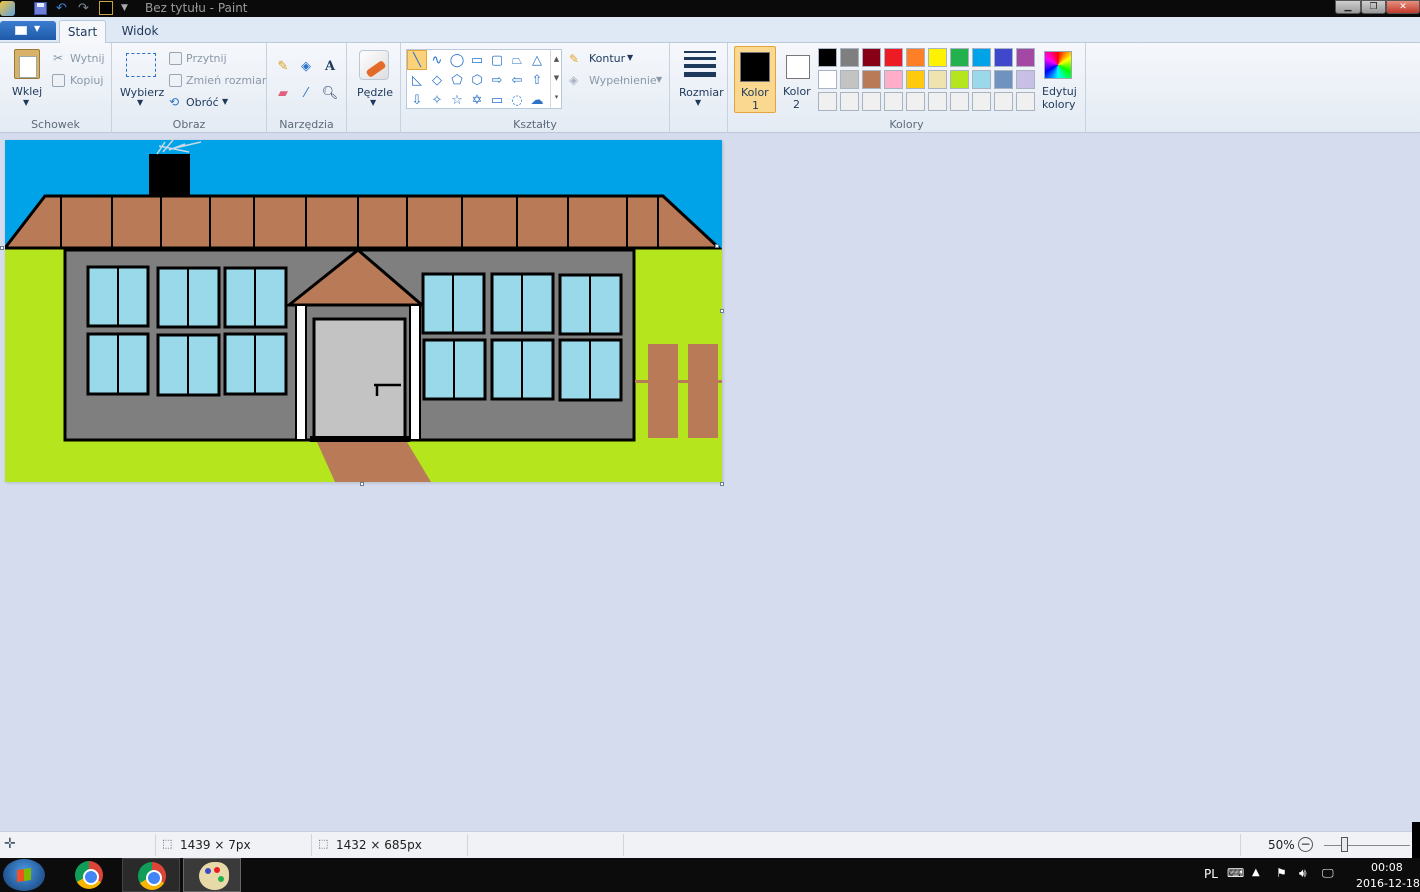 This screenshot has height=892, width=1420. I want to click on edit-colors-icon, so click(1058, 65).